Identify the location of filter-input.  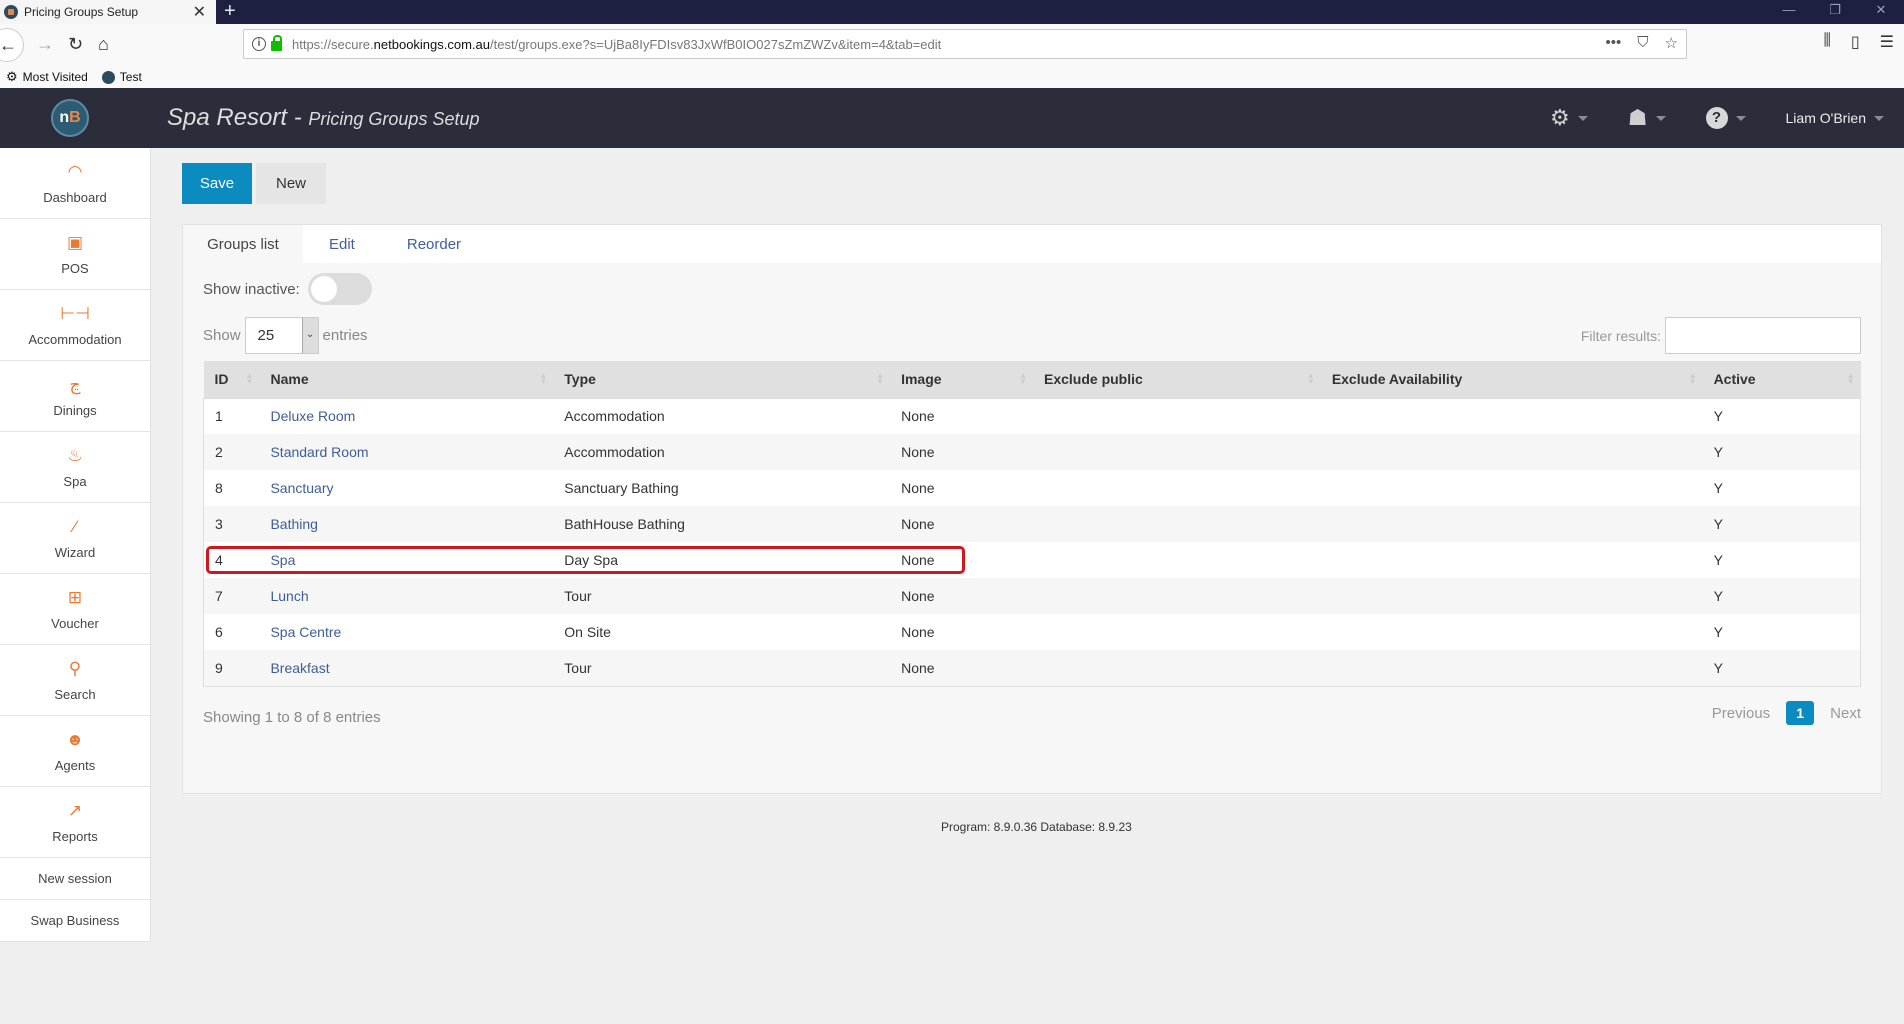
(1763, 335).